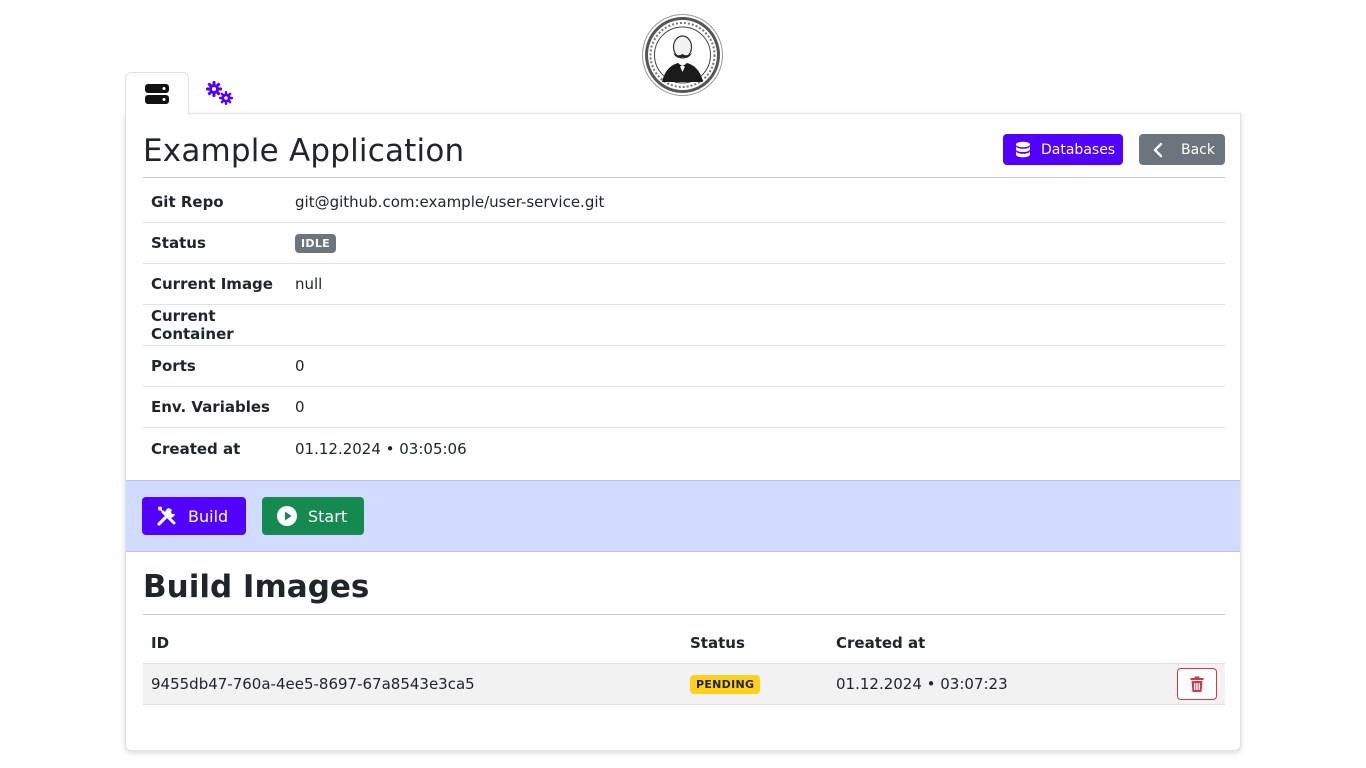  I want to click on gears-icon, so click(219, 93).